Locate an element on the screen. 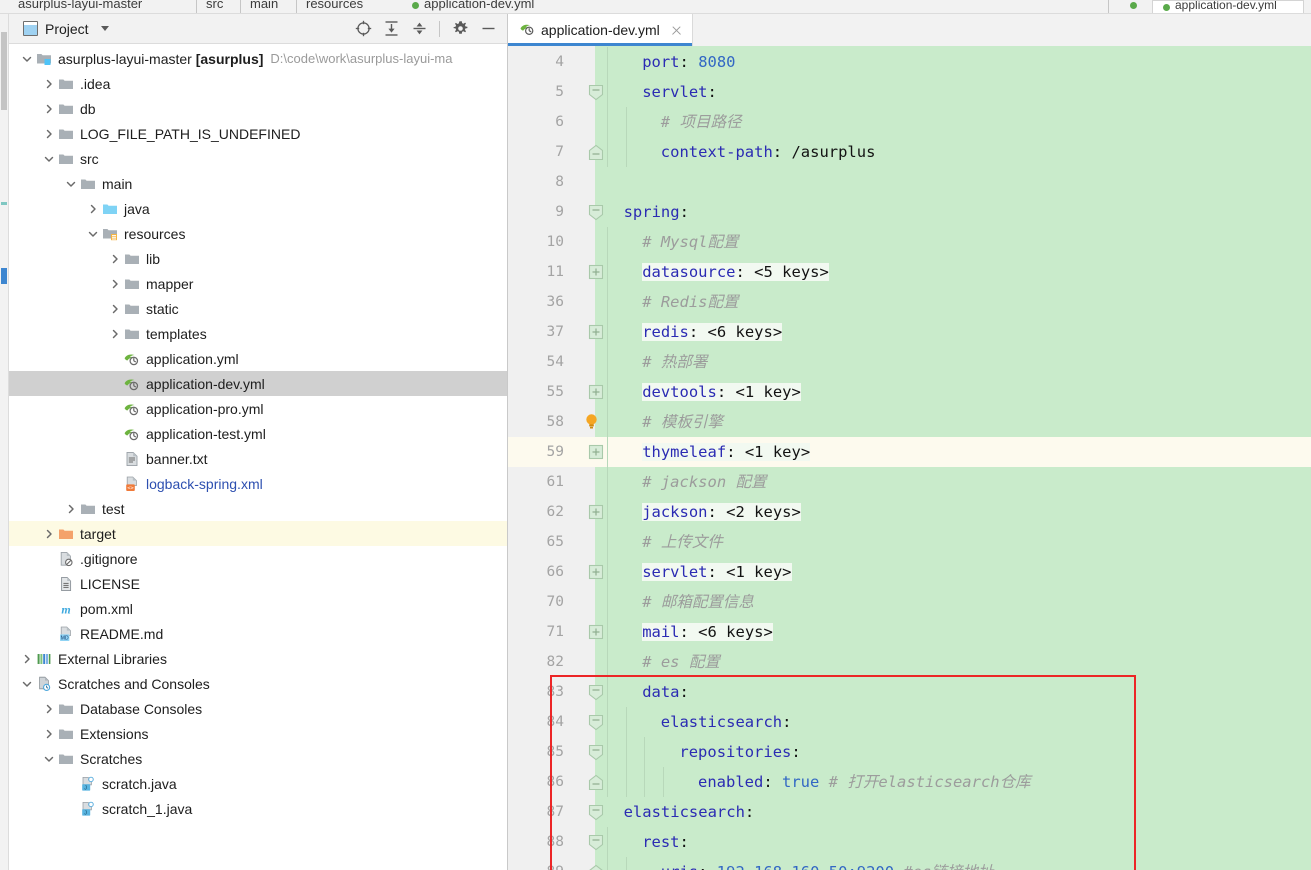 This screenshot has height=870, width=1311. tree-node-main: main is located at coordinates (258, 183).